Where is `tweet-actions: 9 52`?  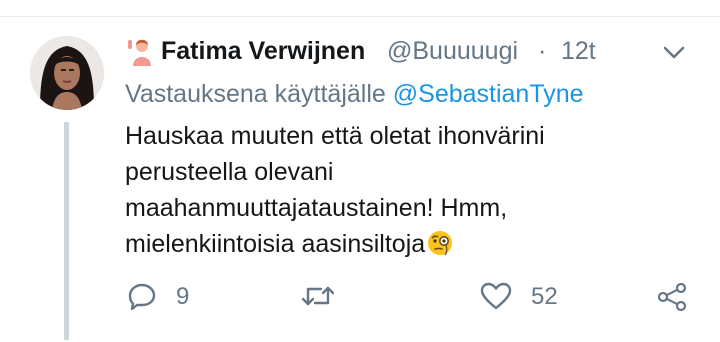 tweet-actions: 9 52 is located at coordinates (410, 296).